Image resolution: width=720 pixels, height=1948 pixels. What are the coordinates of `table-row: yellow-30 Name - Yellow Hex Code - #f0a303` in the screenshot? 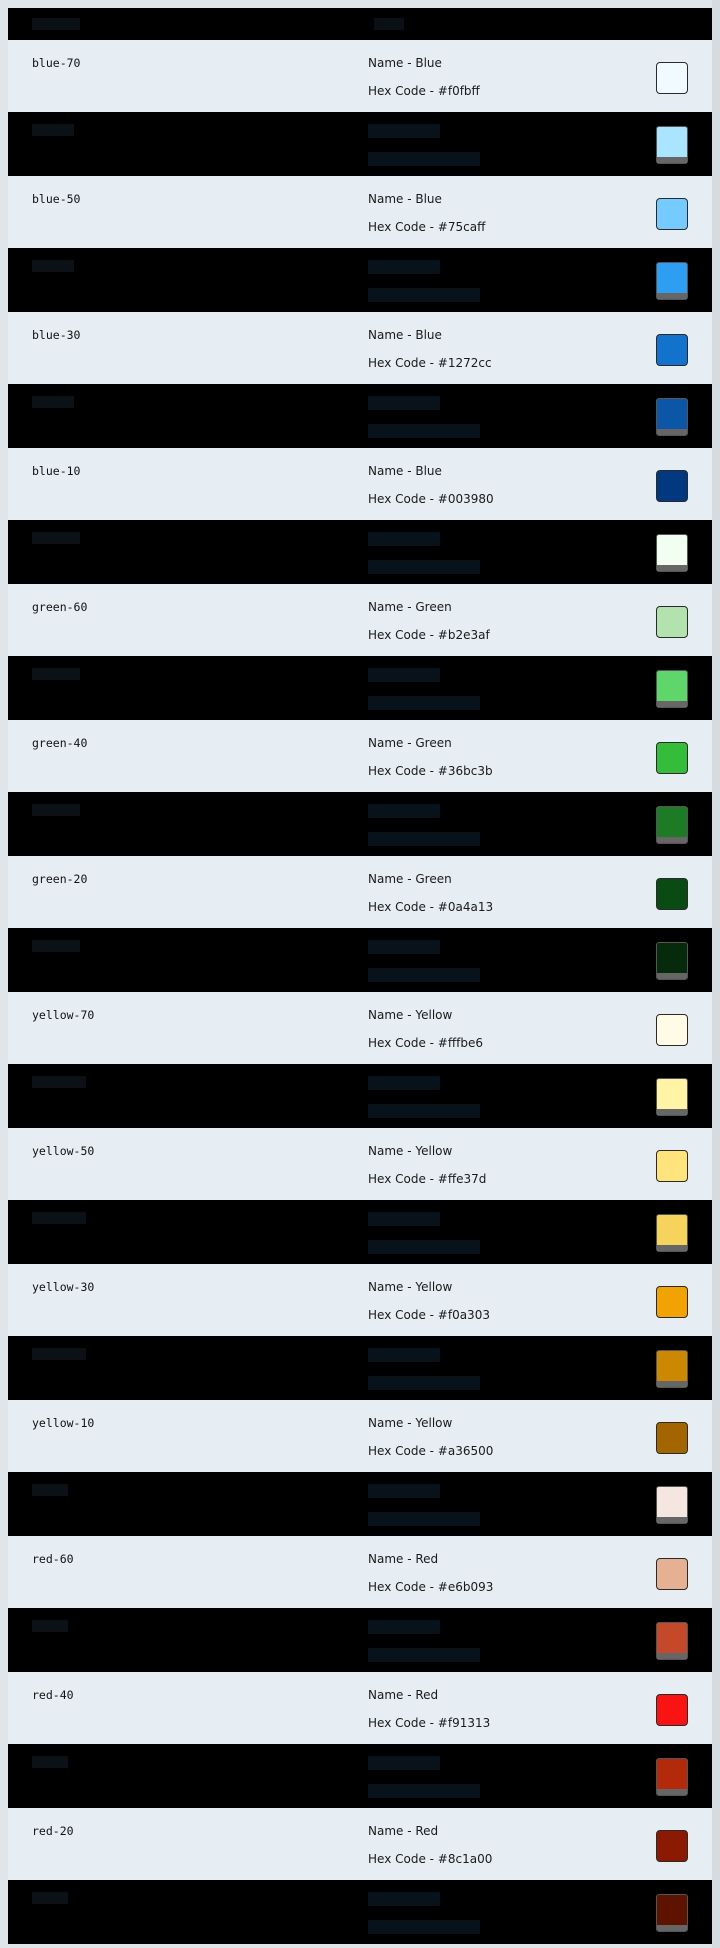 It's located at (360, 1300).